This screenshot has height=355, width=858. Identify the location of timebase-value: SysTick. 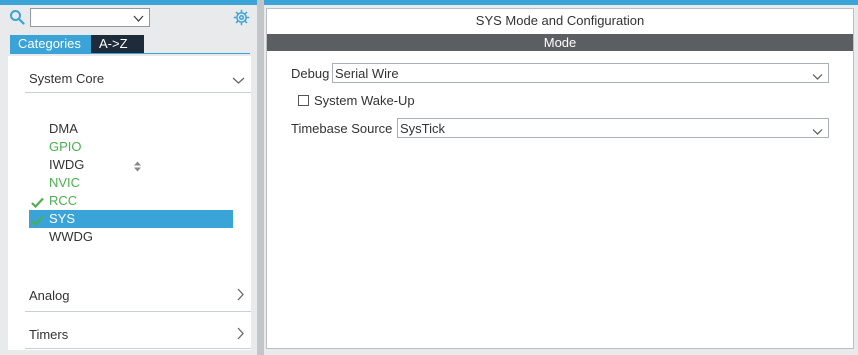
(423, 128).